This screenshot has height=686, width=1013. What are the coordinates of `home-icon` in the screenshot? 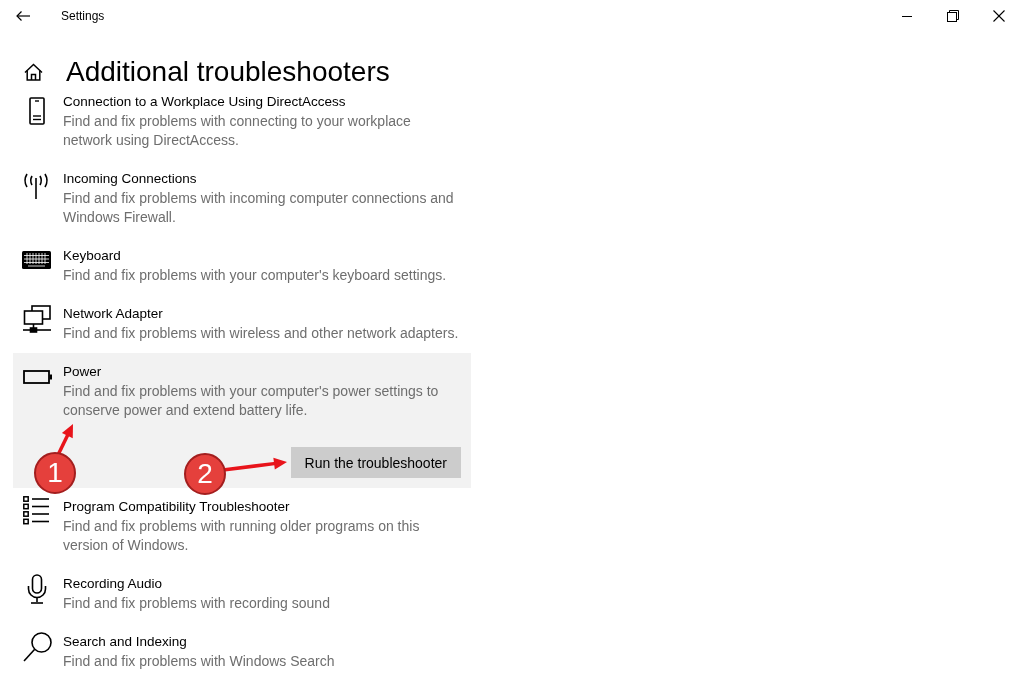 It's located at (33, 72).